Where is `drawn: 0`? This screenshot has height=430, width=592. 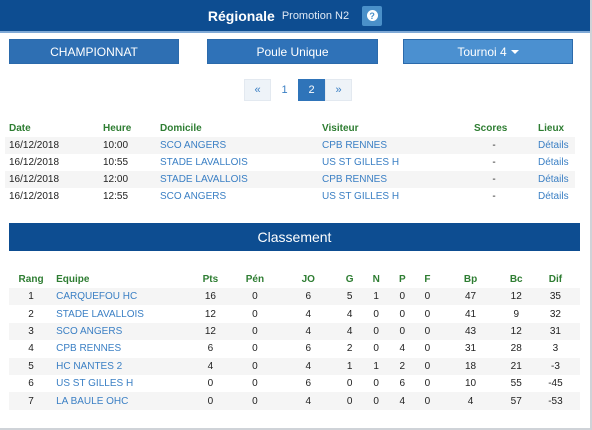 drawn: 0 is located at coordinates (376, 331).